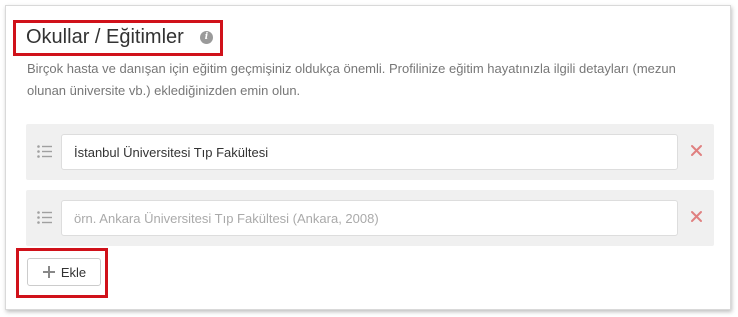 Image resolution: width=738 pixels, height=317 pixels. Describe the element at coordinates (48, 272) in the screenshot. I see `plus-icon` at that location.